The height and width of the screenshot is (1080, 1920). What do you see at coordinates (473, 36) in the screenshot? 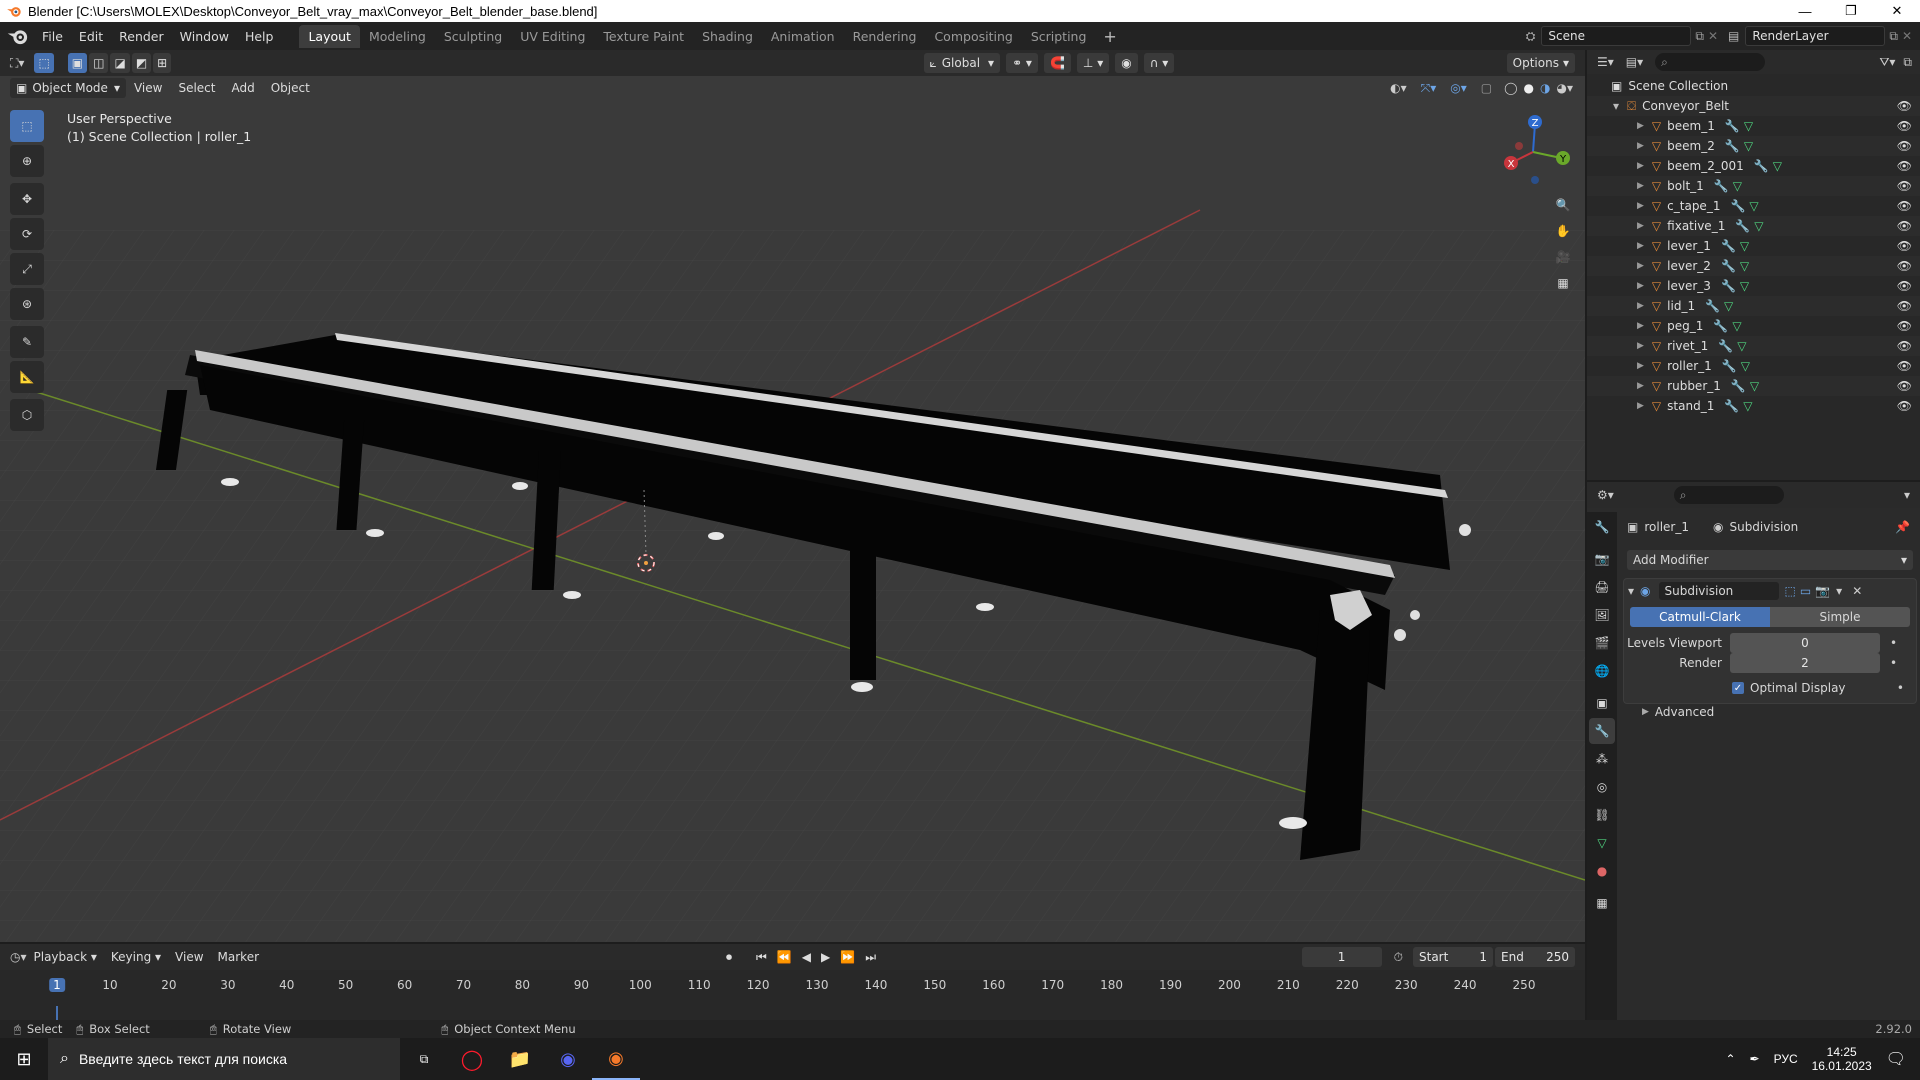
I see `tab-sculpting: Sculpting` at bounding box center [473, 36].